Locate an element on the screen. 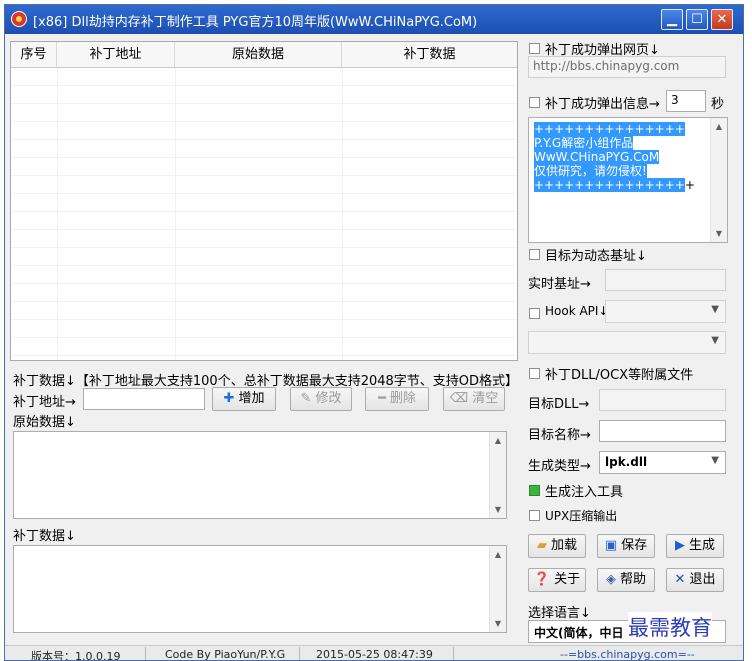  patch-data-scrollbar: ▲ ▼ is located at coordinates (497, 589).